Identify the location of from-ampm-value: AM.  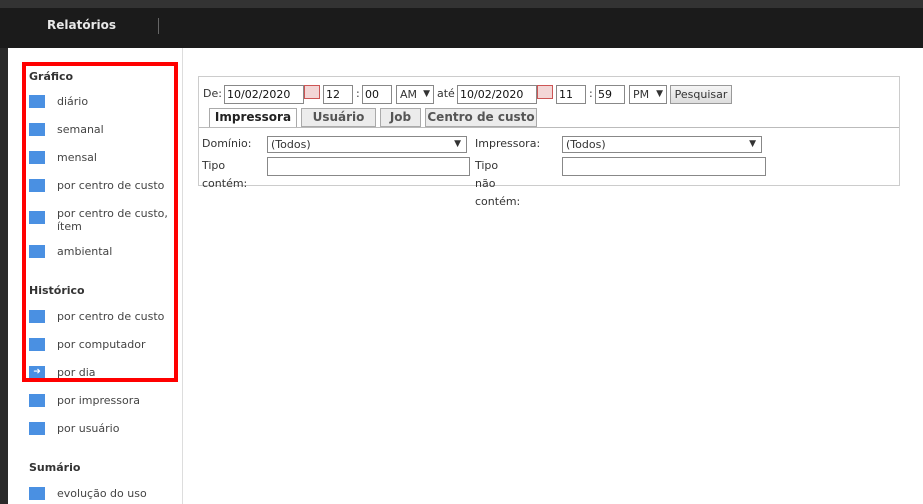
(409, 94).